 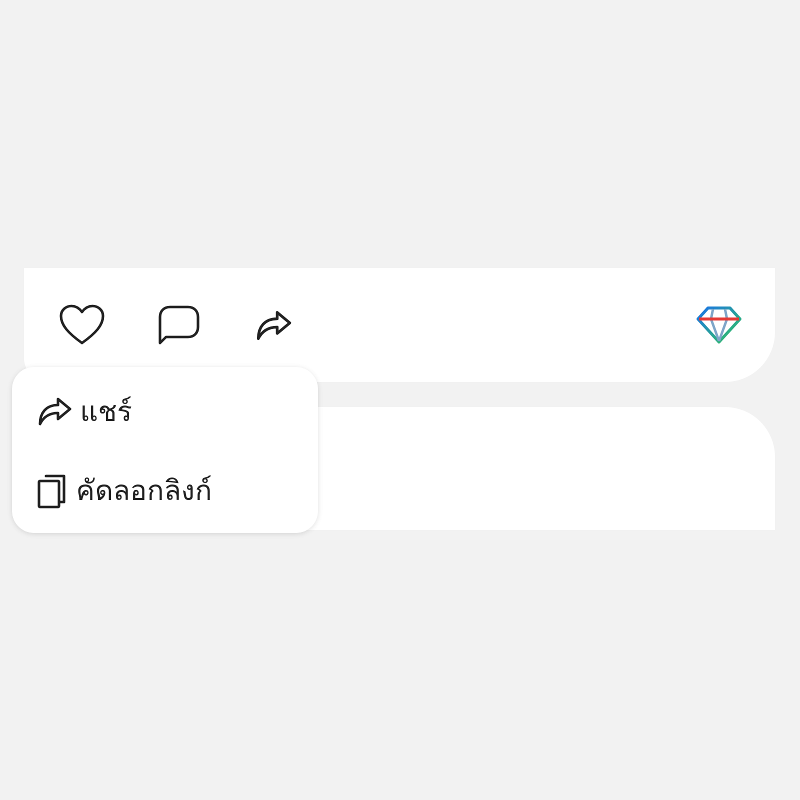 What do you see at coordinates (165, 410) in the screenshot?
I see `menu-item: แชร์` at bounding box center [165, 410].